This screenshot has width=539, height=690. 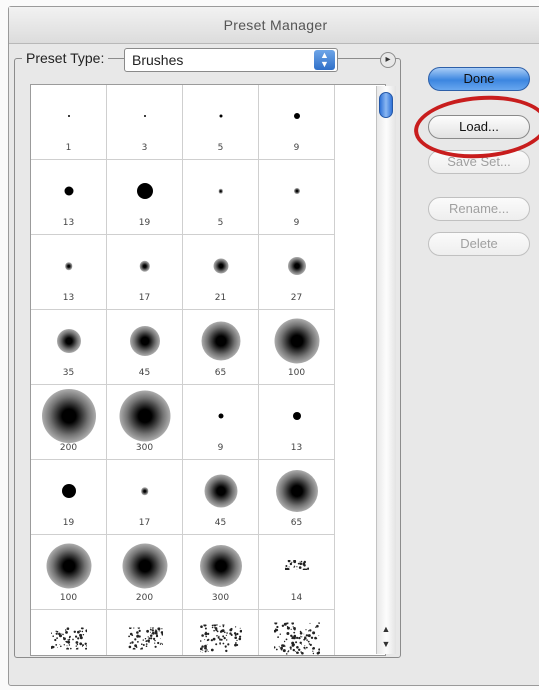 I want to click on preset-type-select: Brushes ▲ ▼, so click(x=231, y=60).